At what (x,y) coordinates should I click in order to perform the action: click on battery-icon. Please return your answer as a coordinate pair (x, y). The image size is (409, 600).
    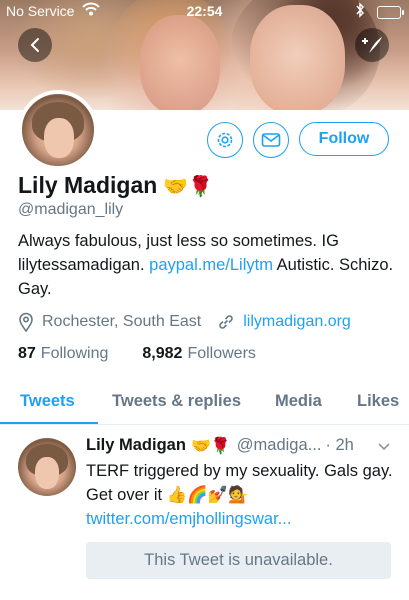
    Looking at the image, I should click on (390, 12).